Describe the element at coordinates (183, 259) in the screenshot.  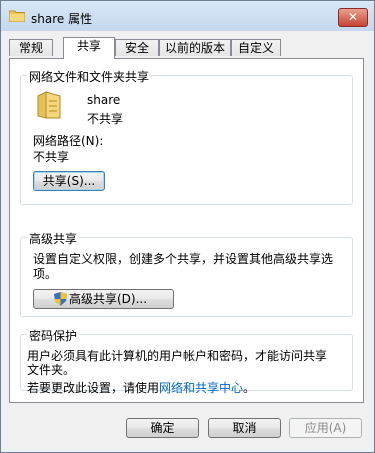
I see `advanced-sharing-description-1: 设置自定义权限，创建多个共享，并设置其他高级共享选` at that location.